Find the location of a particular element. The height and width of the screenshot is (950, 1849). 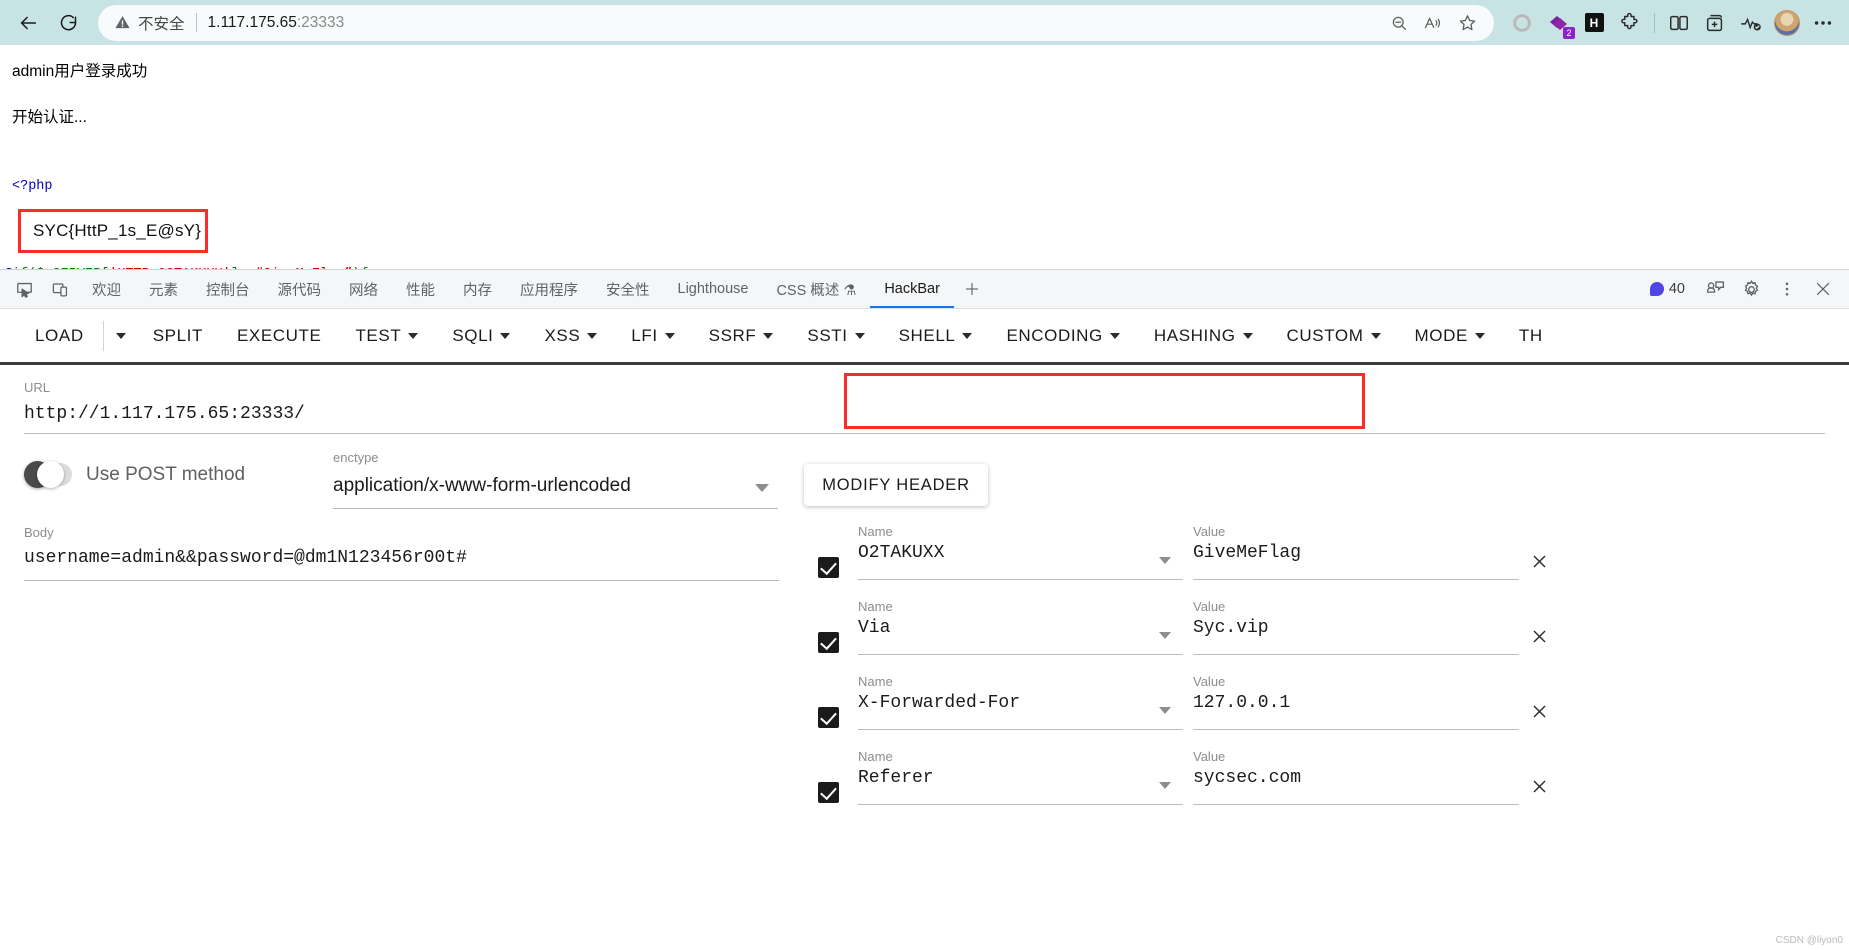

inspect-element-icon is located at coordinates (24, 289).